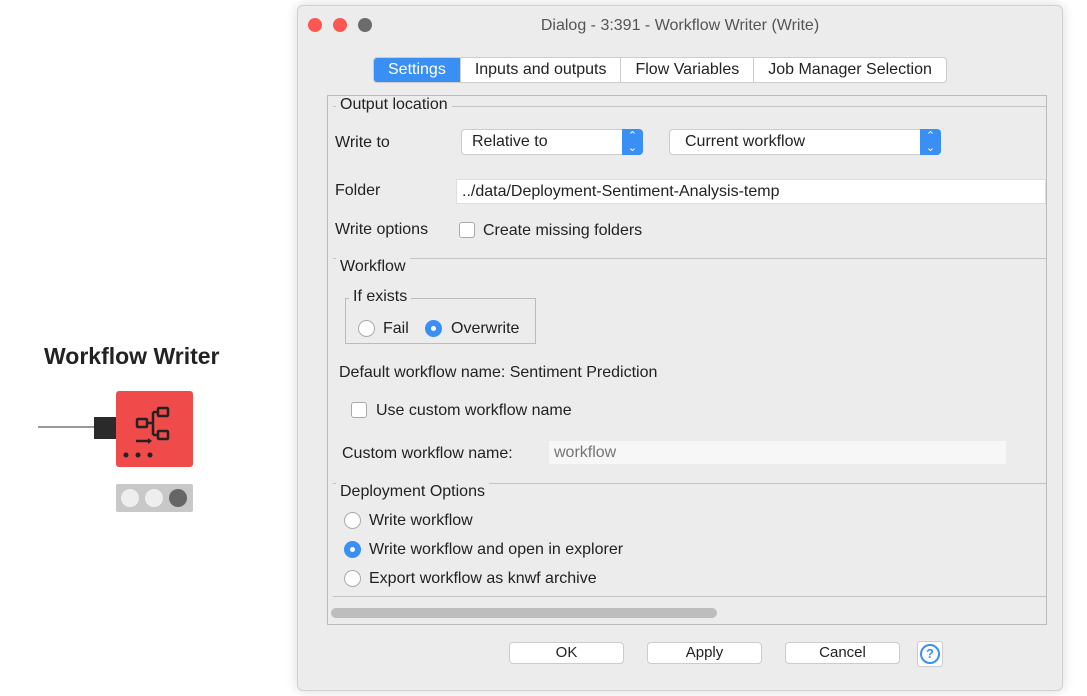 The image size is (1087, 696). Describe the element at coordinates (382, 229) in the screenshot. I see `write-options-label: Write options` at that location.